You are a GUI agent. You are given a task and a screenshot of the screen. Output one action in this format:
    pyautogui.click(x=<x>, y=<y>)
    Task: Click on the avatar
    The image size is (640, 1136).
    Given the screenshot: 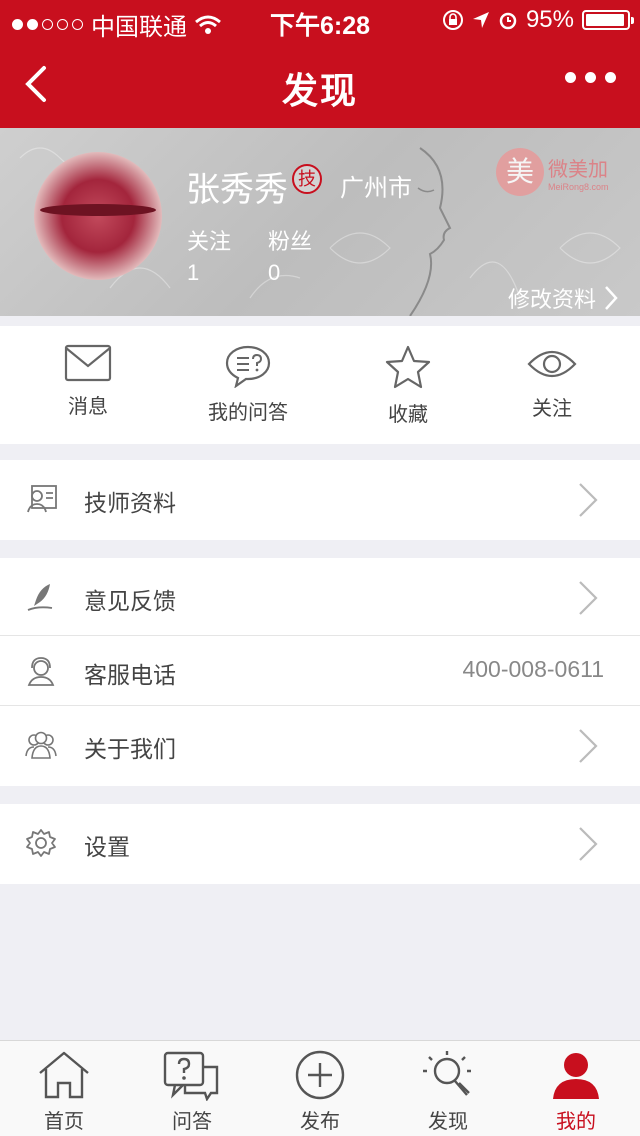 What is the action you would take?
    pyautogui.click(x=98, y=216)
    